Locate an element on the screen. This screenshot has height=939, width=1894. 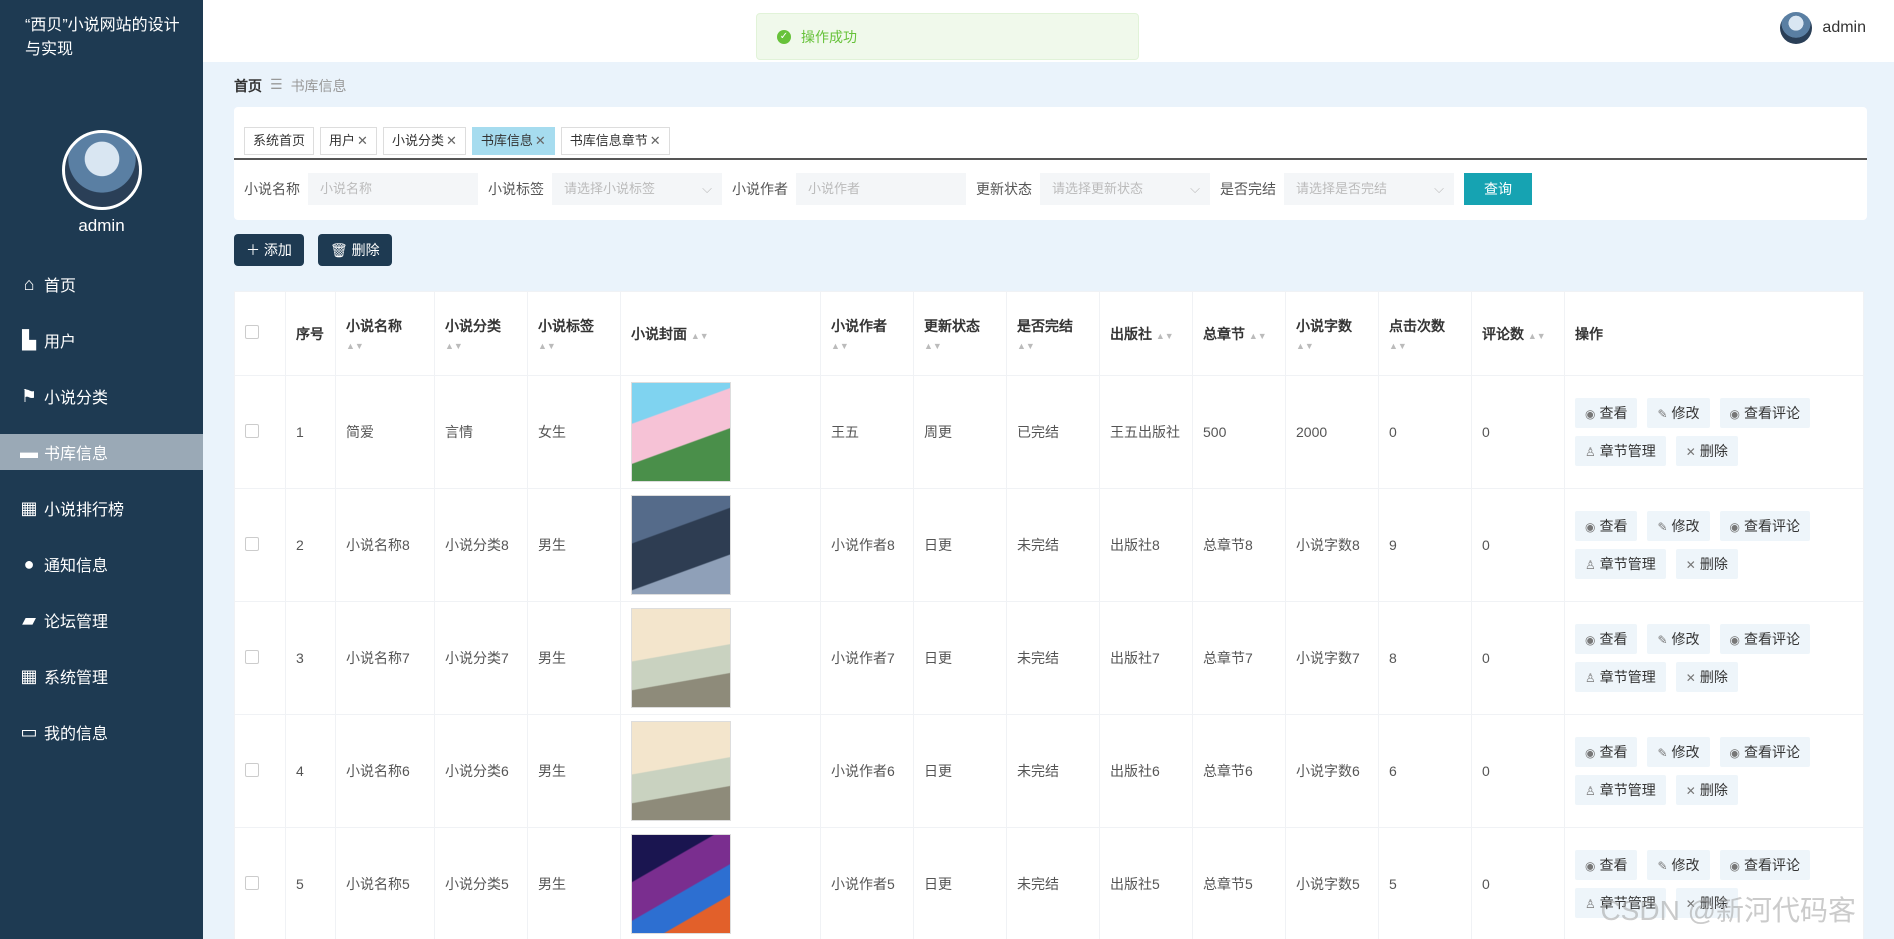
sidebar-item-system: ▦ 系统管理 is located at coordinates (101, 676).